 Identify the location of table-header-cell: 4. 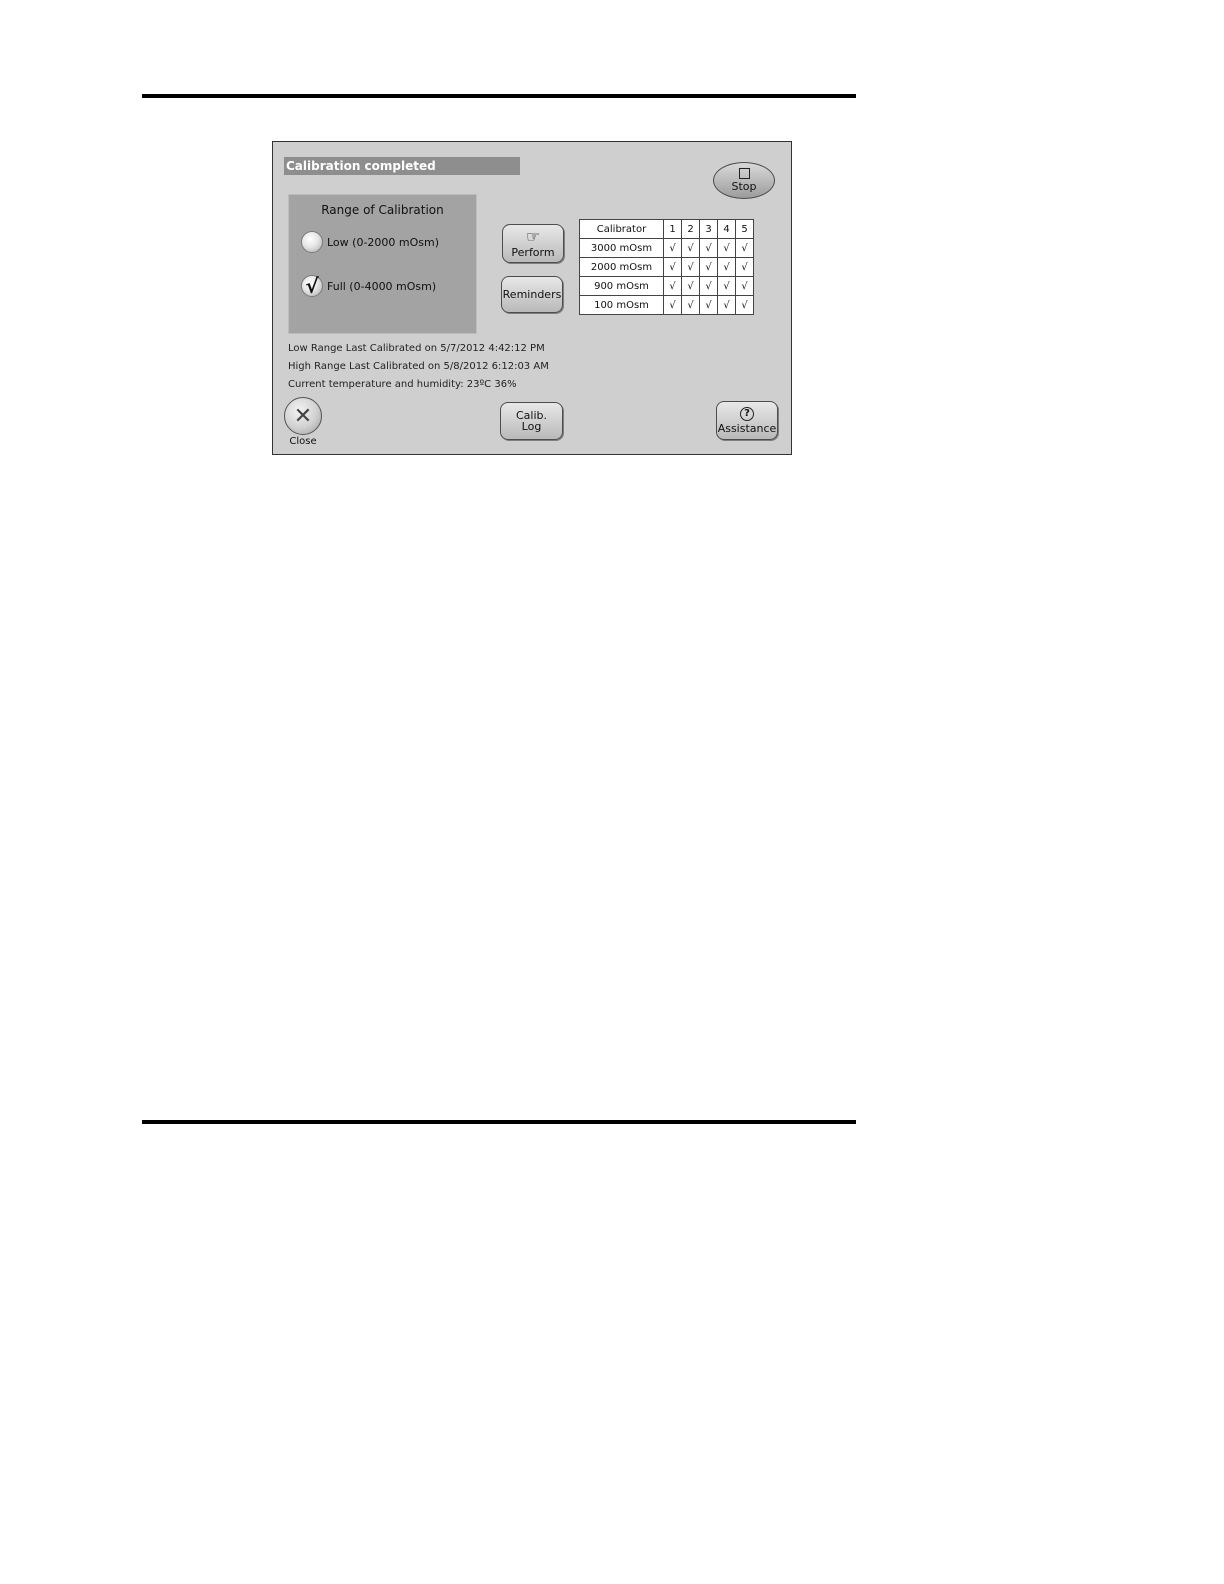
(726, 229).